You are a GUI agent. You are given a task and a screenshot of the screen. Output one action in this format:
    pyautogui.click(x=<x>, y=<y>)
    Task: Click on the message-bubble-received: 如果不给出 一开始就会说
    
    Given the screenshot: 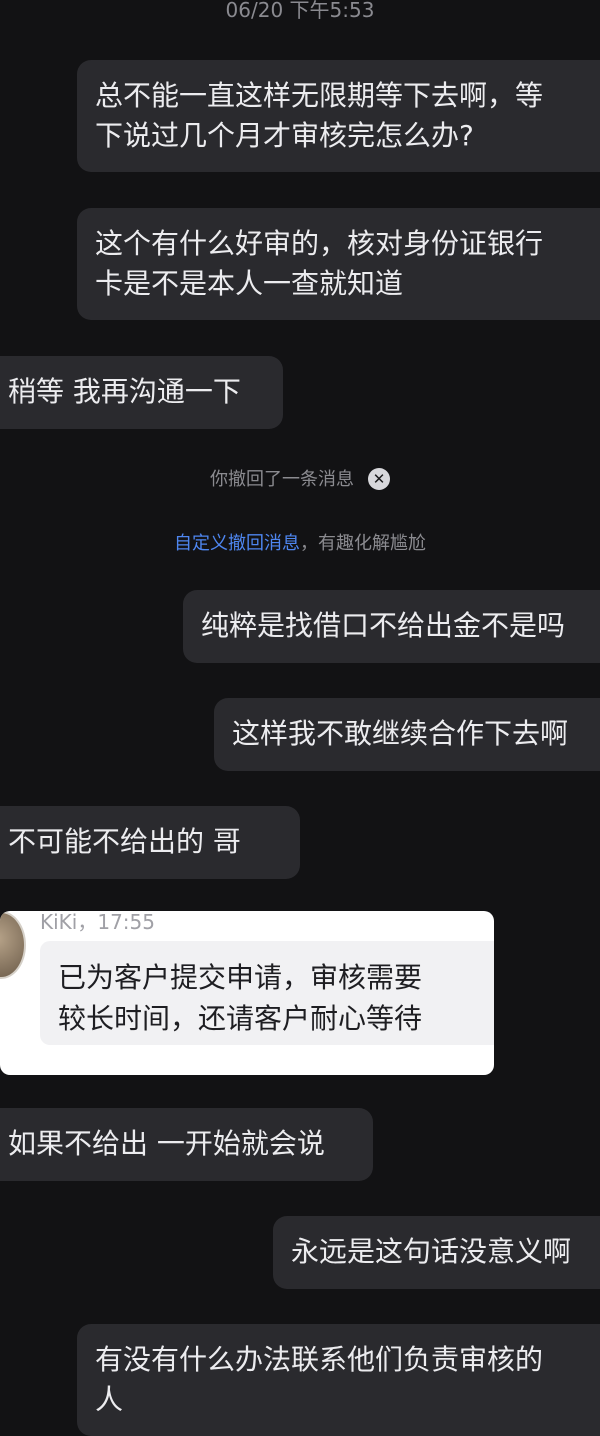 What is the action you would take?
    pyautogui.click(x=186, y=1144)
    